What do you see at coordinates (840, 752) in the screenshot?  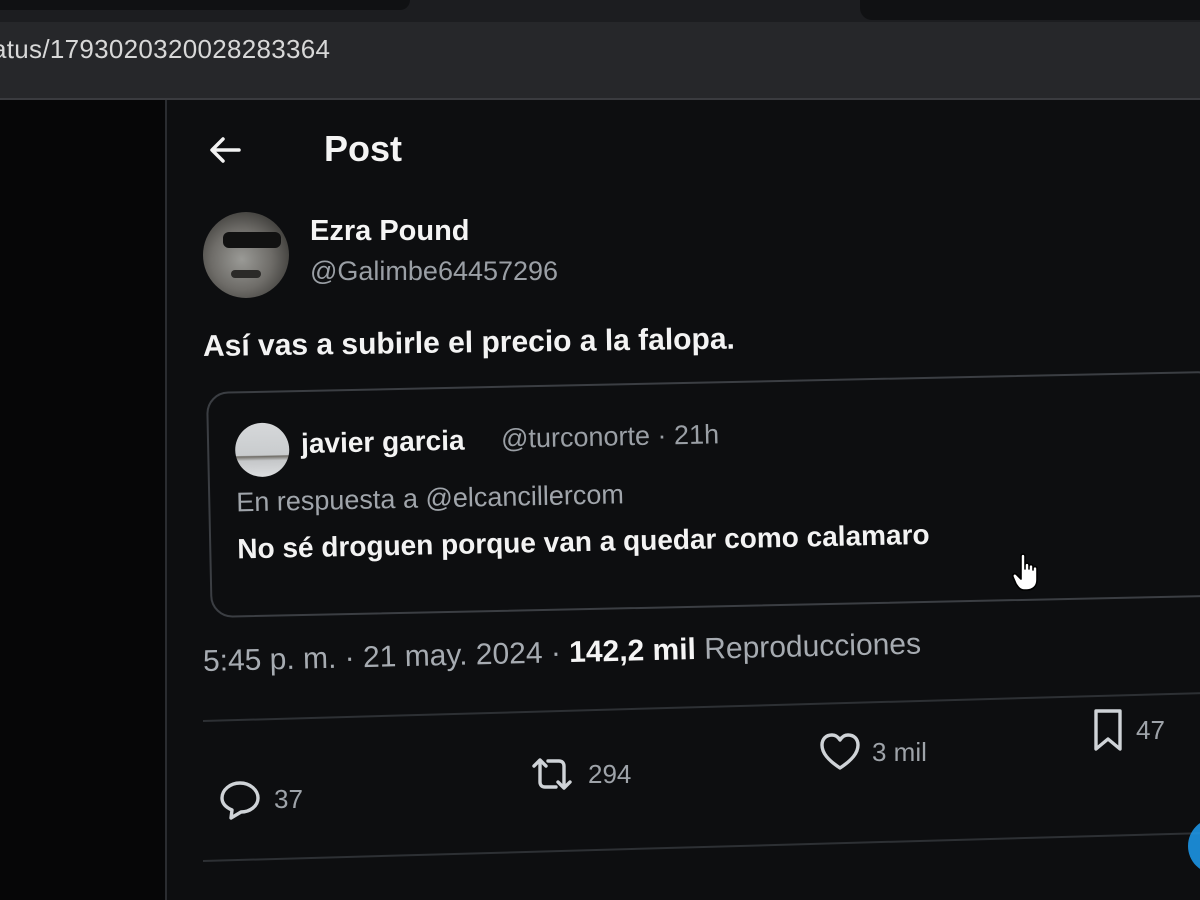 I see `heart-icon` at bounding box center [840, 752].